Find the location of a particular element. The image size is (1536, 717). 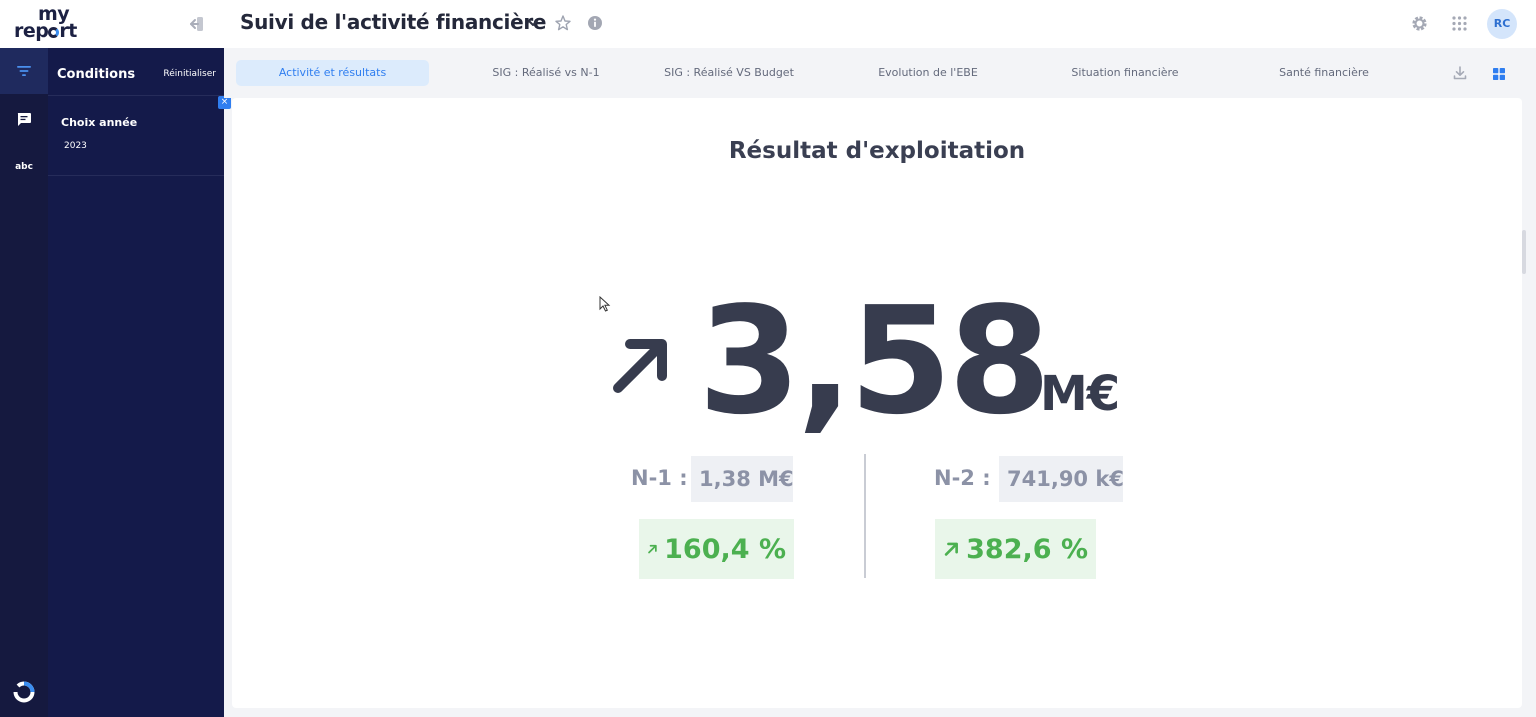

tab-activite-resultats: Activité et résultats is located at coordinates (332, 73).